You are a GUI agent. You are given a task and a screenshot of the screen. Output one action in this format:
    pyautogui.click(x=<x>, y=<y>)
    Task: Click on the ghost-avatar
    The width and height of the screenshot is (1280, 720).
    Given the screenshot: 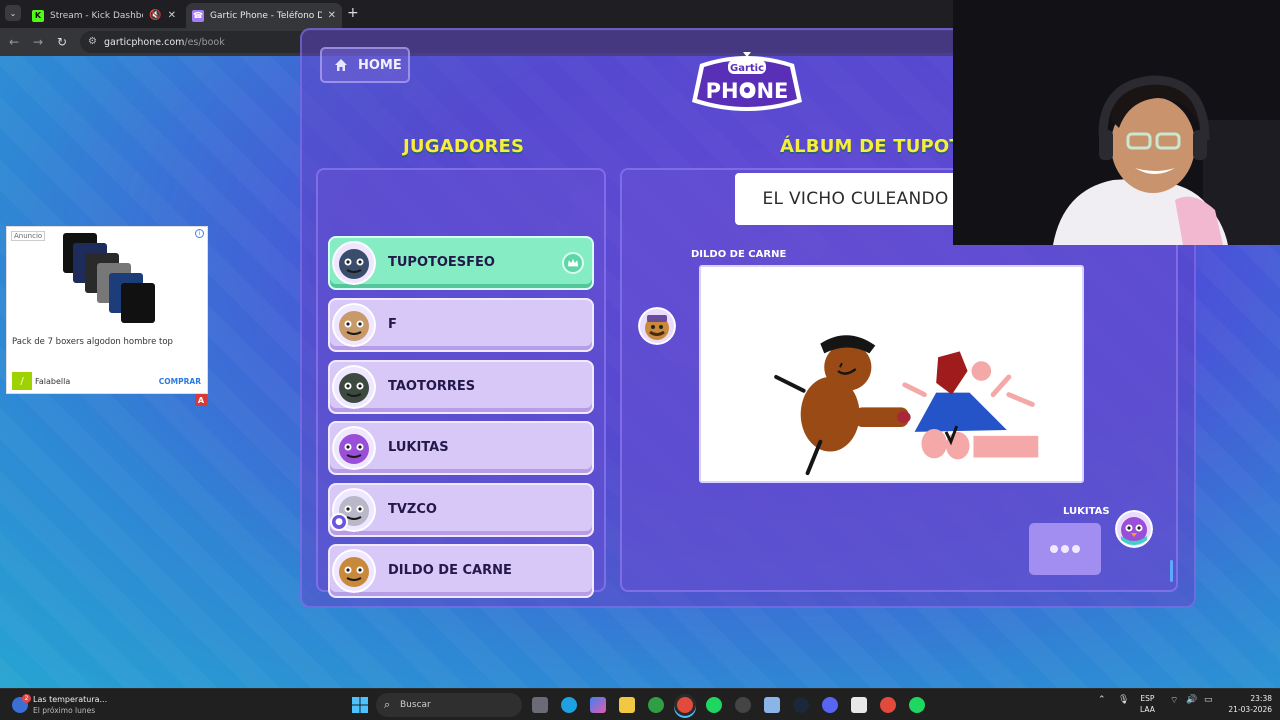 What is the action you would take?
    pyautogui.click(x=354, y=263)
    